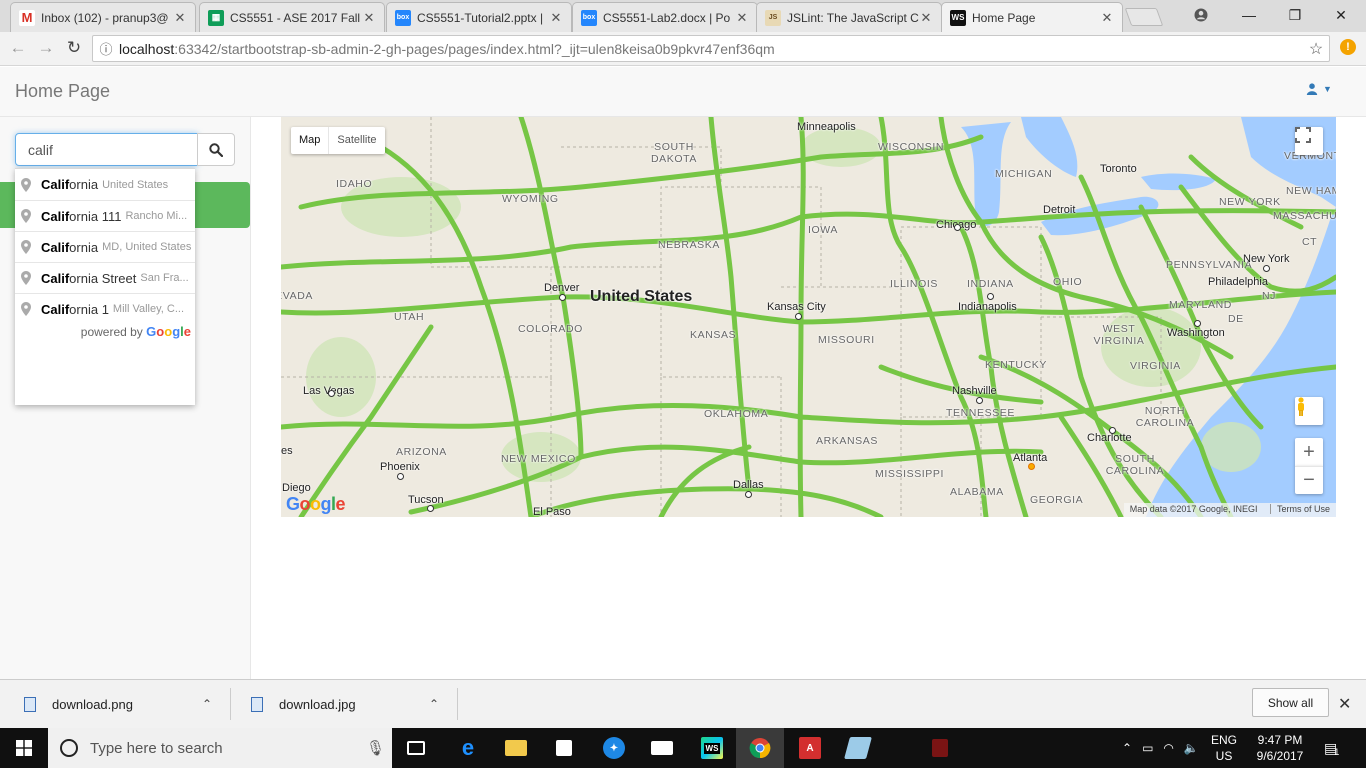 The image size is (1366, 768). Describe the element at coordinates (1319, 89) in the screenshot. I see `user-menu: ▼` at that location.